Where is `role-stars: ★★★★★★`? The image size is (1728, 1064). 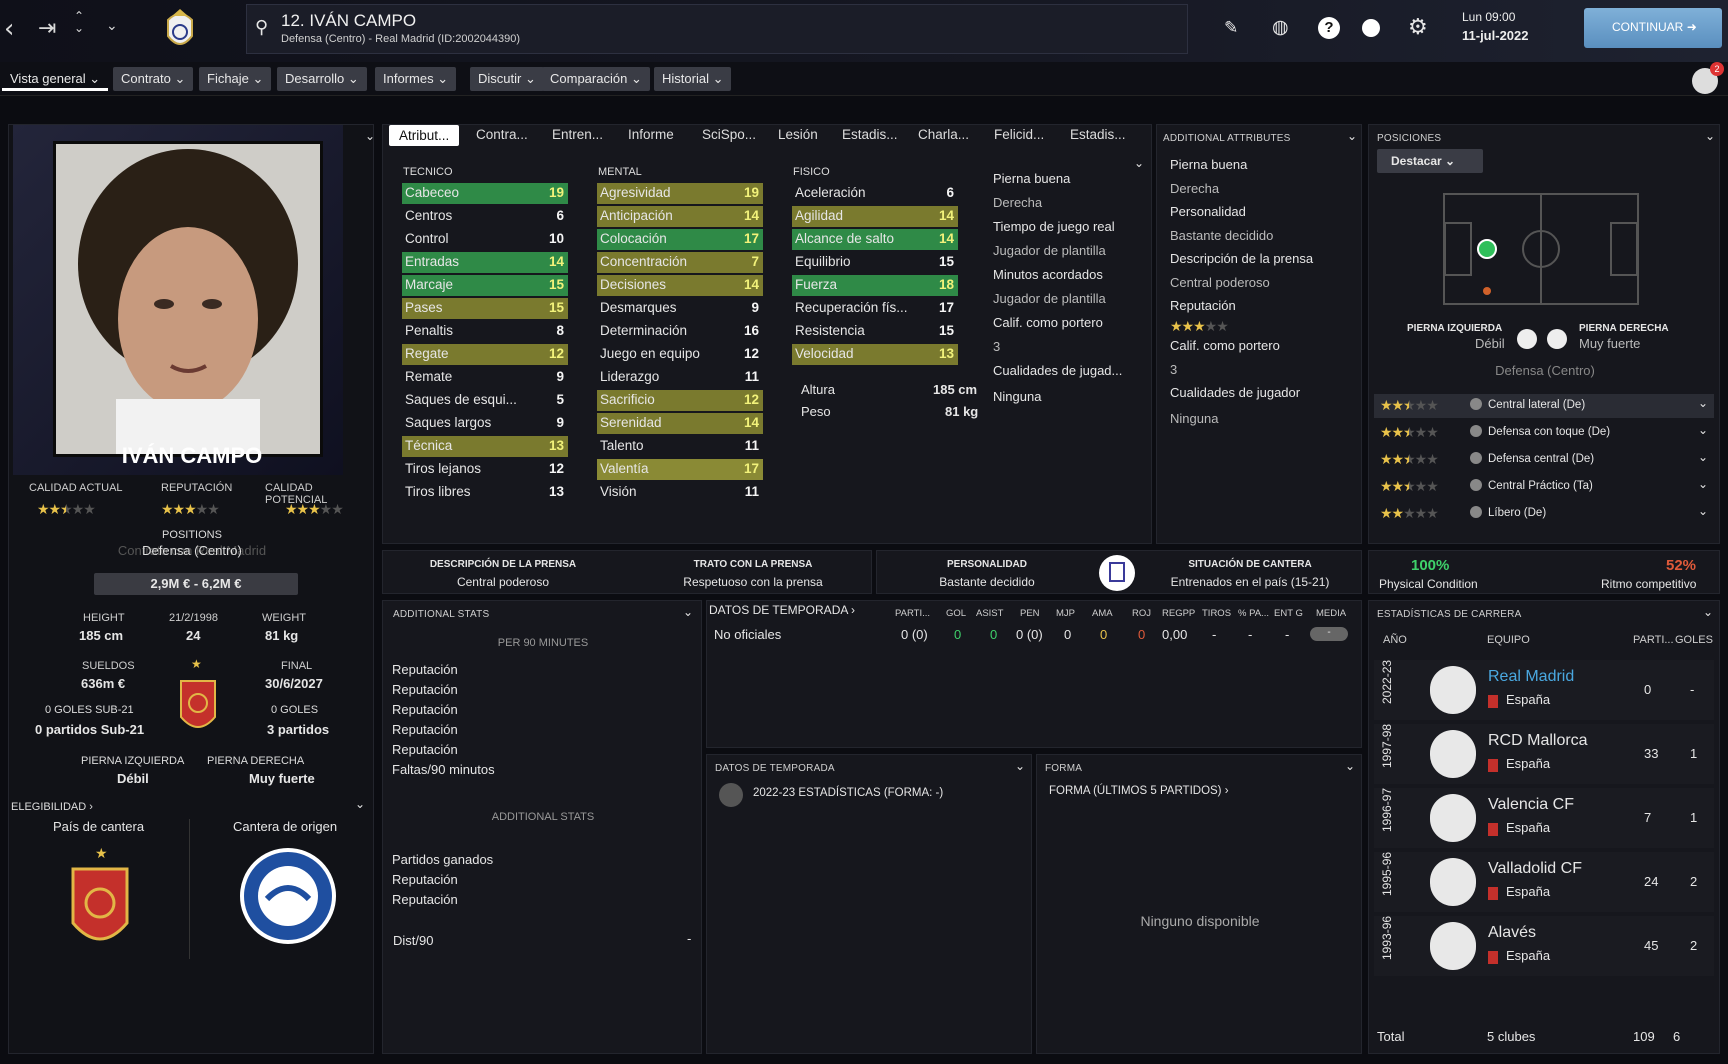
role-stars: ★★★★★★ is located at coordinates (1409, 405).